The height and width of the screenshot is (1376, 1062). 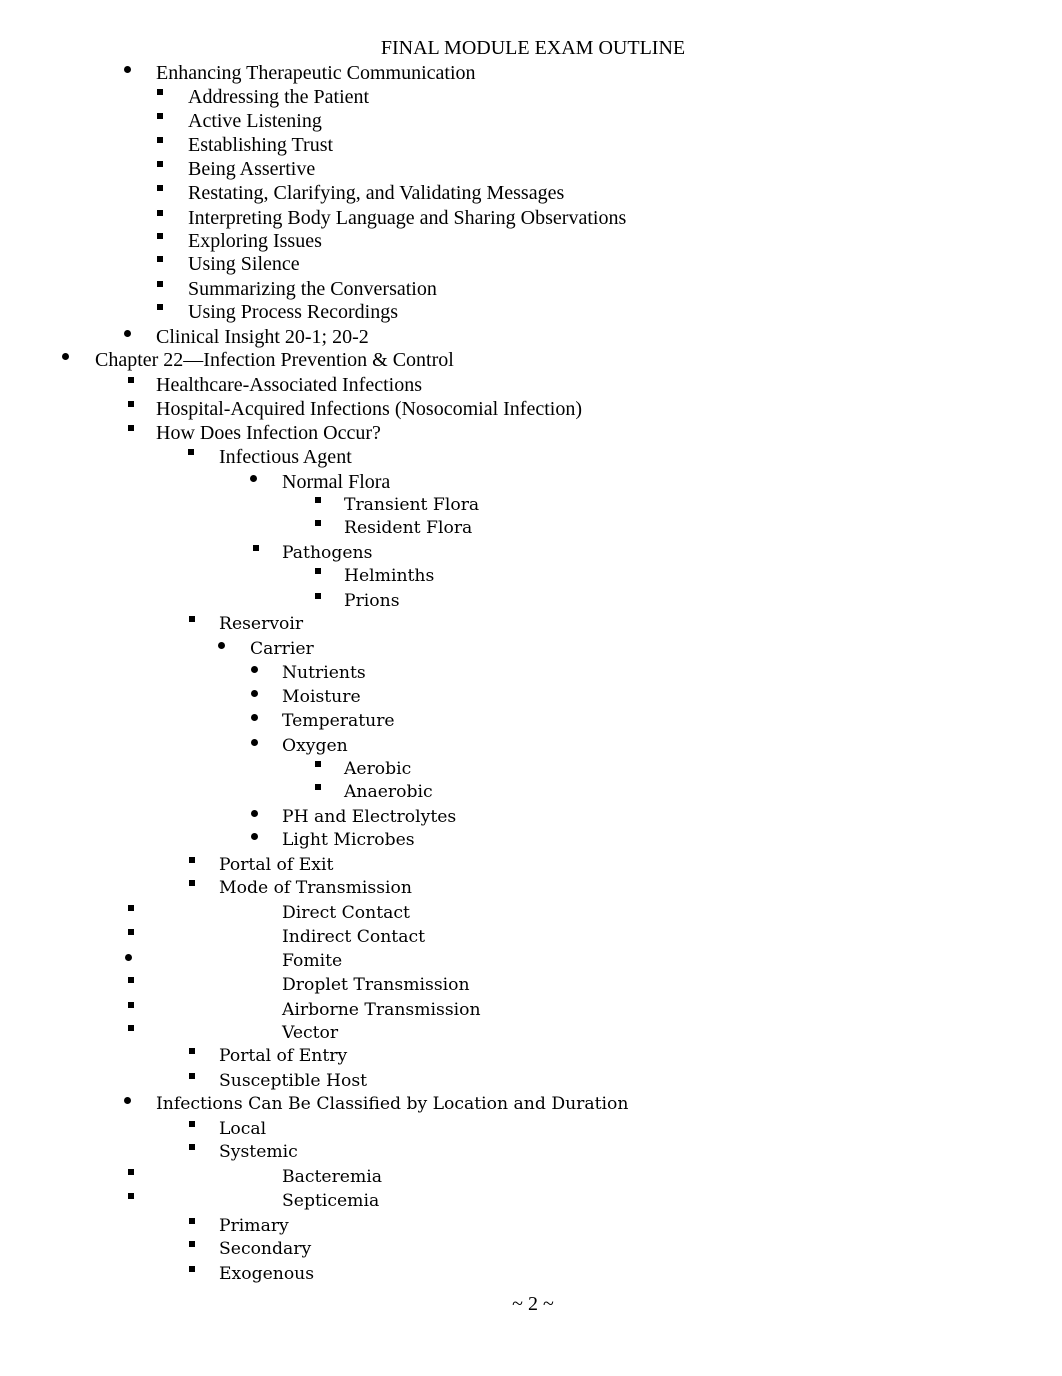 What do you see at coordinates (312, 961) in the screenshot?
I see `outline-item-text: Fomite` at bounding box center [312, 961].